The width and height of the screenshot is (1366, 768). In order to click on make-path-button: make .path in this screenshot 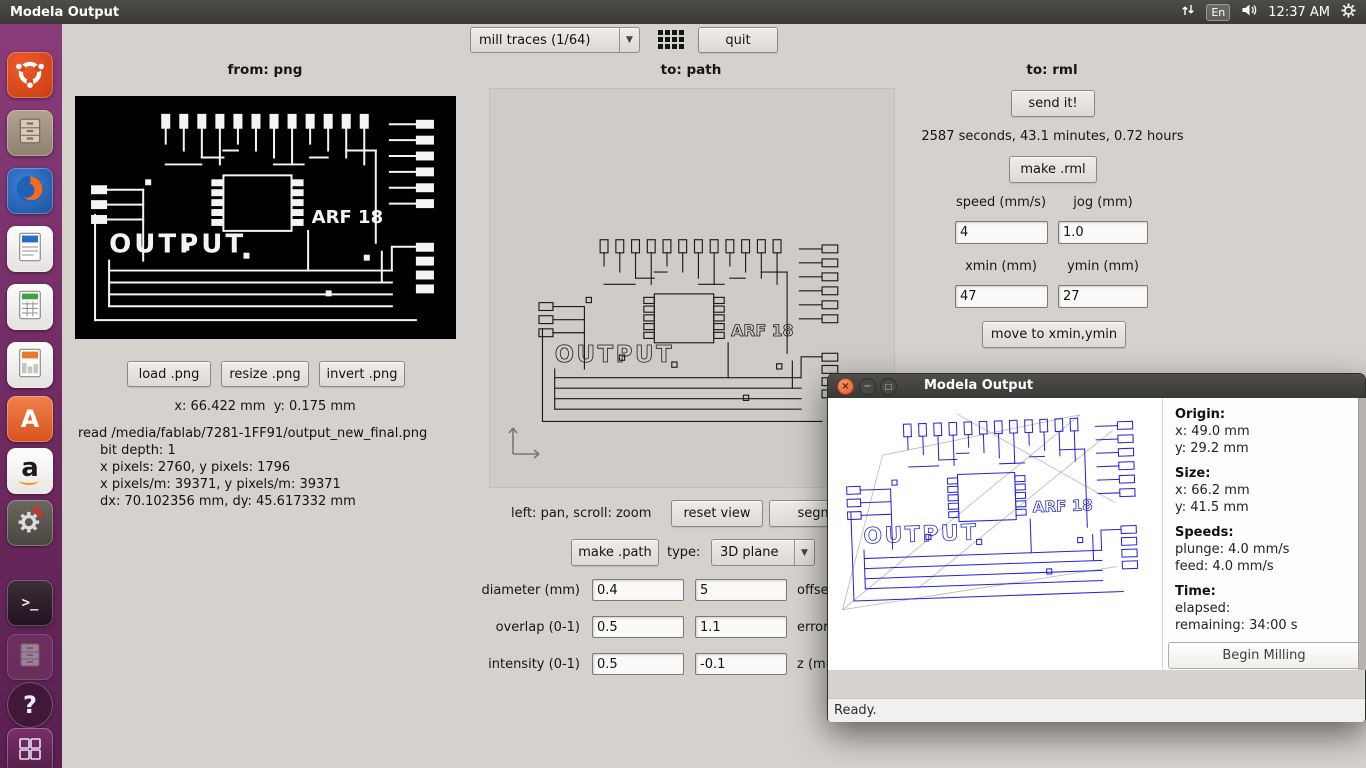, I will do `click(615, 552)`.